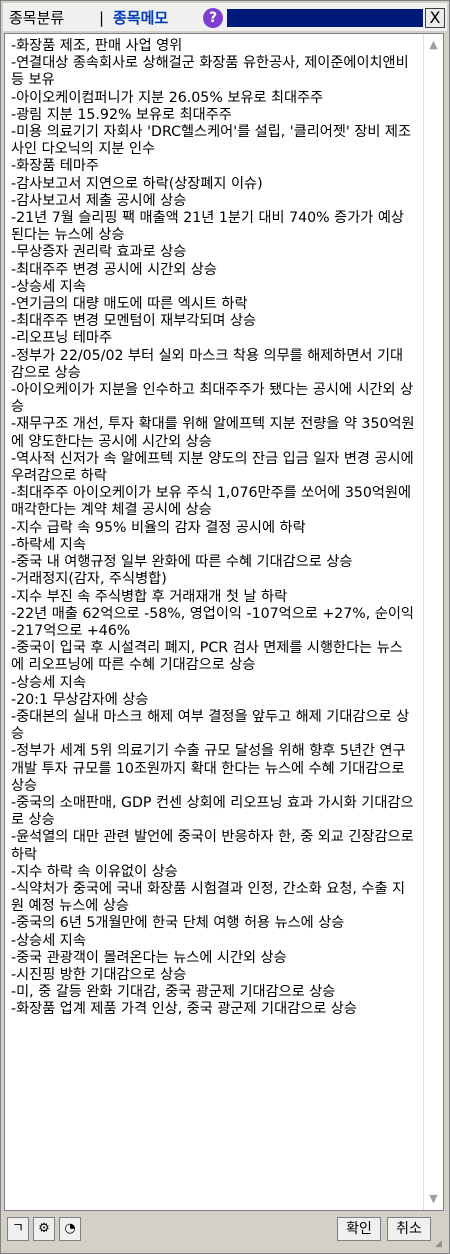 The image size is (450, 1254). Describe the element at coordinates (213, 18) in the screenshot. I see `help-icon: ?` at that location.